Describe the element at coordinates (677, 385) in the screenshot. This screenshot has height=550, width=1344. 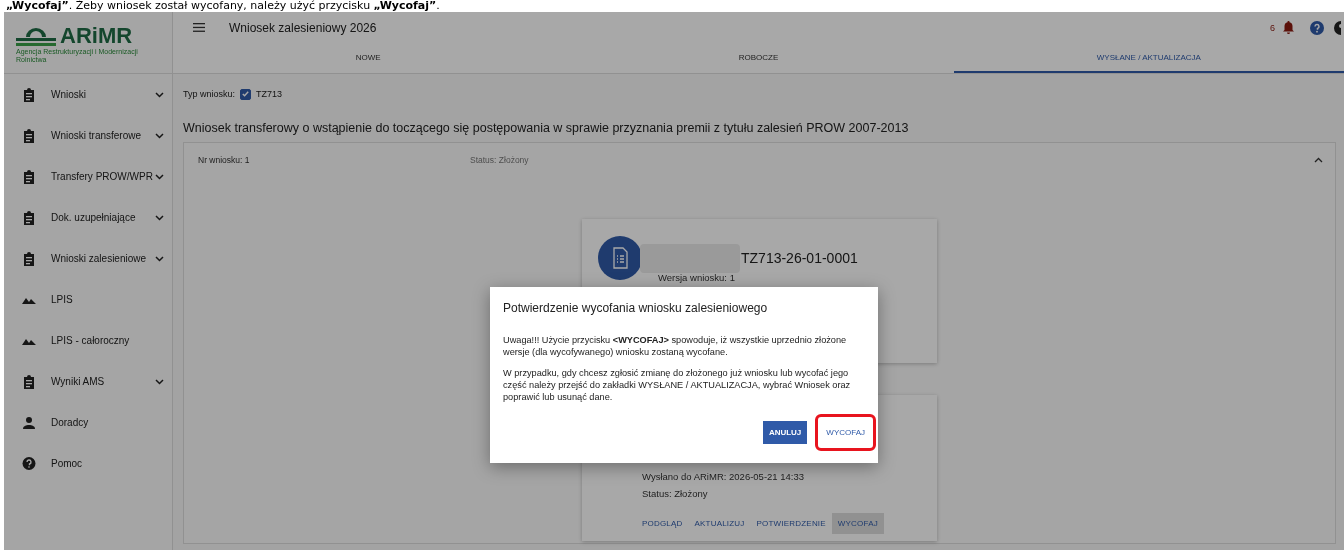
I see `dialog-message: W przypadku, gdy chcesz zgłosić zmianę do złożonego już wniosku lub wycofać jego część należy przejść do zakładki WYSŁANE / AKTUALIZACJA, wybrać Wniosek oraz poprawić lub usunąć dane.` at that location.